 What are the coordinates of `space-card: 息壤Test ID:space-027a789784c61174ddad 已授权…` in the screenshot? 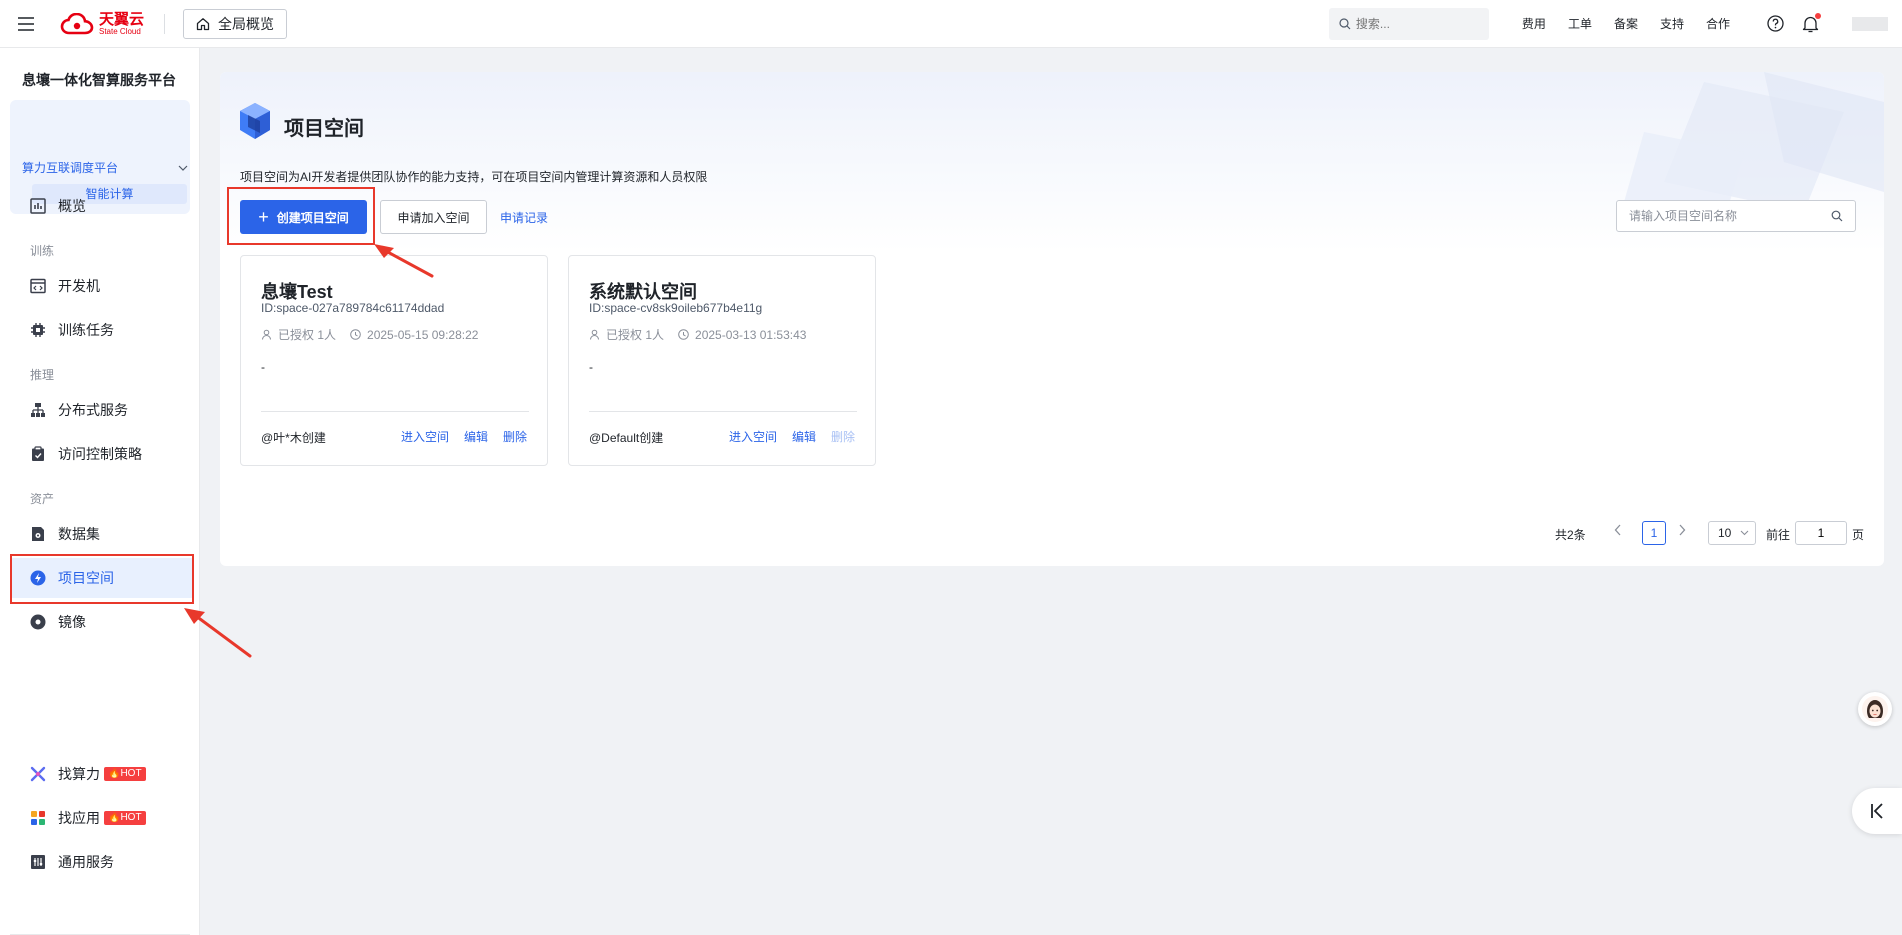 It's located at (394, 360).